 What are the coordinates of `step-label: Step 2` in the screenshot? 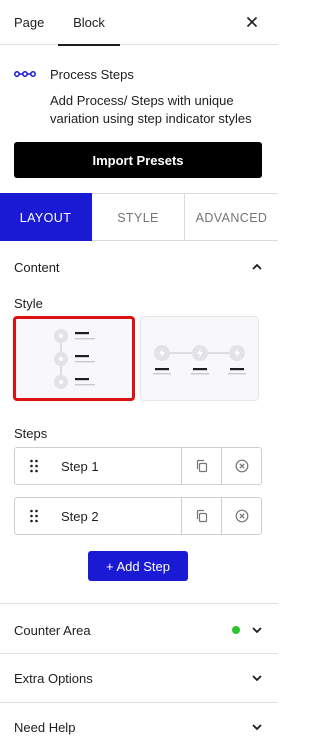 It's located at (117, 516).